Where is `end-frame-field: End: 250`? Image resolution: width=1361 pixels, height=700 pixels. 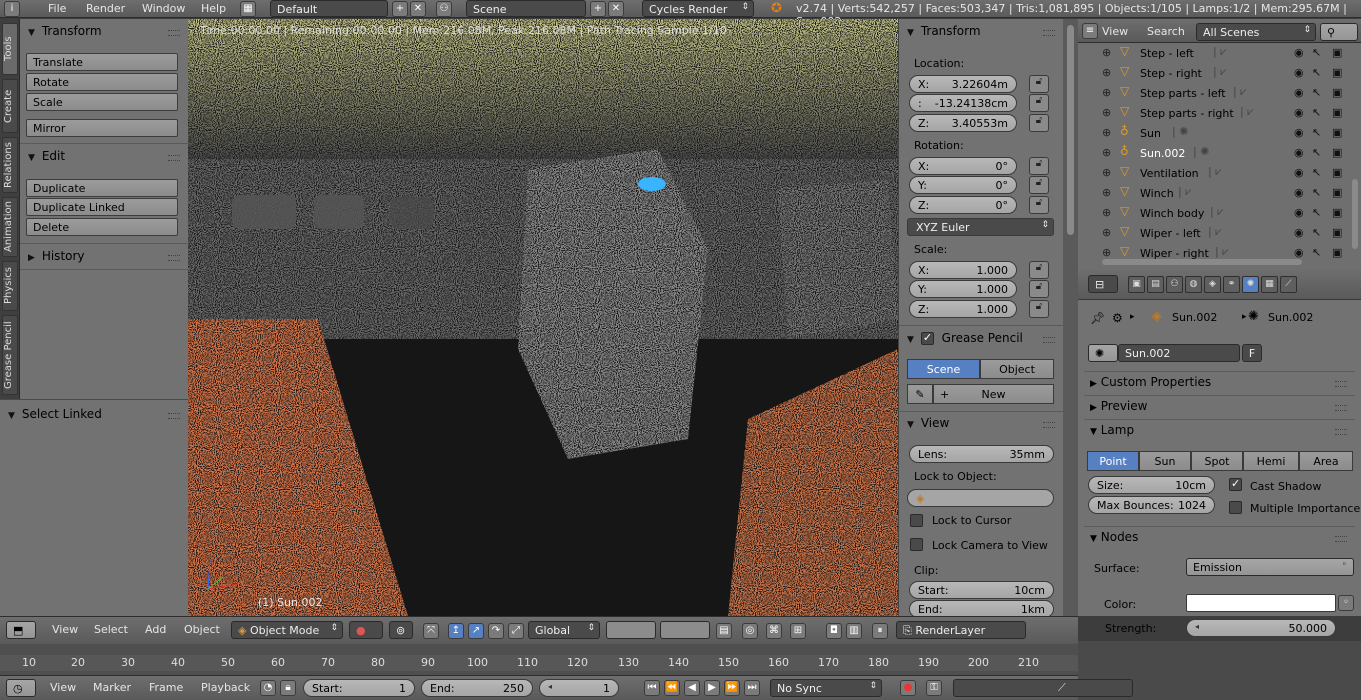 end-frame-field: End: 250 is located at coordinates (477, 688).